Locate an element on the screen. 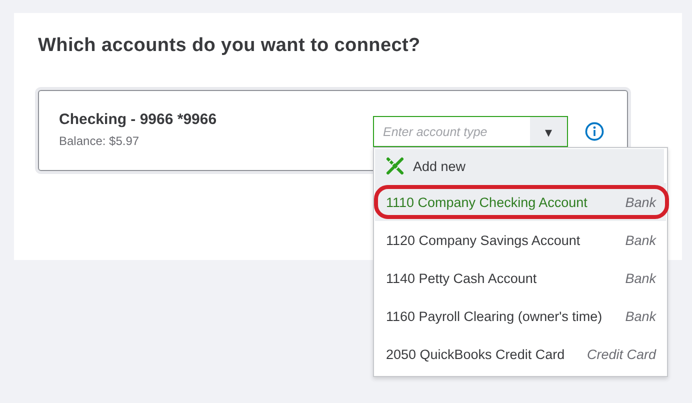 This screenshot has height=403, width=692. account-option: 1120 Company Savings Account Bank is located at coordinates (520, 240).